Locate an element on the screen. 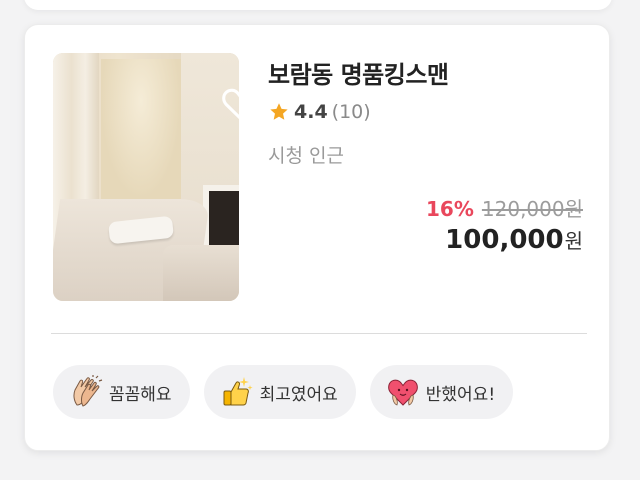 The height and width of the screenshot is (480, 640). review-count: (10) is located at coordinates (351, 112).